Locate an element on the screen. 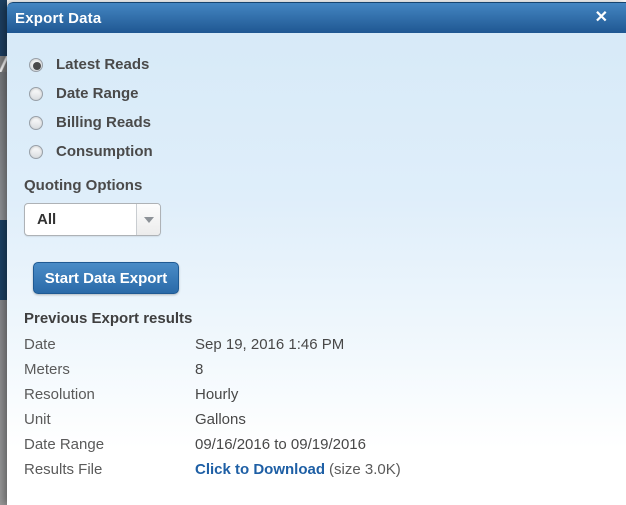  table-row: Date Sep 19, 2016 1:46 PM is located at coordinates (325, 344).